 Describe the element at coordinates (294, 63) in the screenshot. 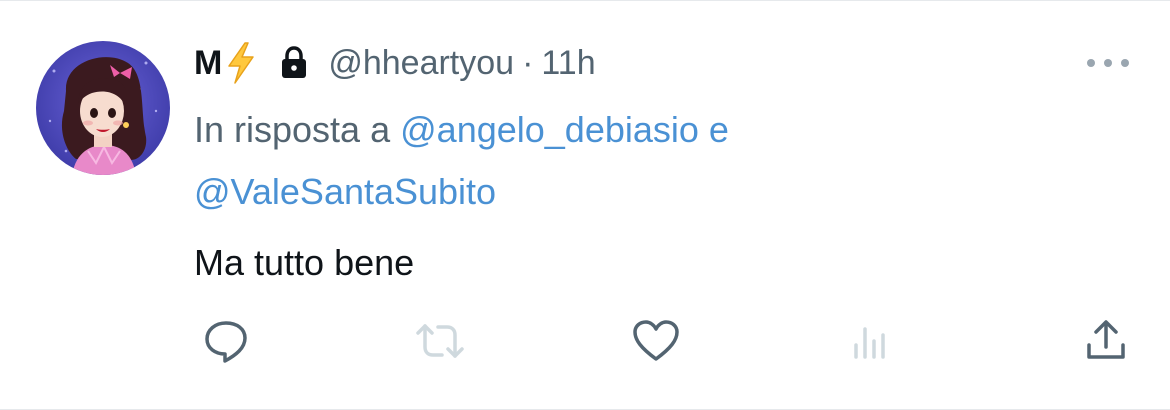

I see `lock-icon` at that location.